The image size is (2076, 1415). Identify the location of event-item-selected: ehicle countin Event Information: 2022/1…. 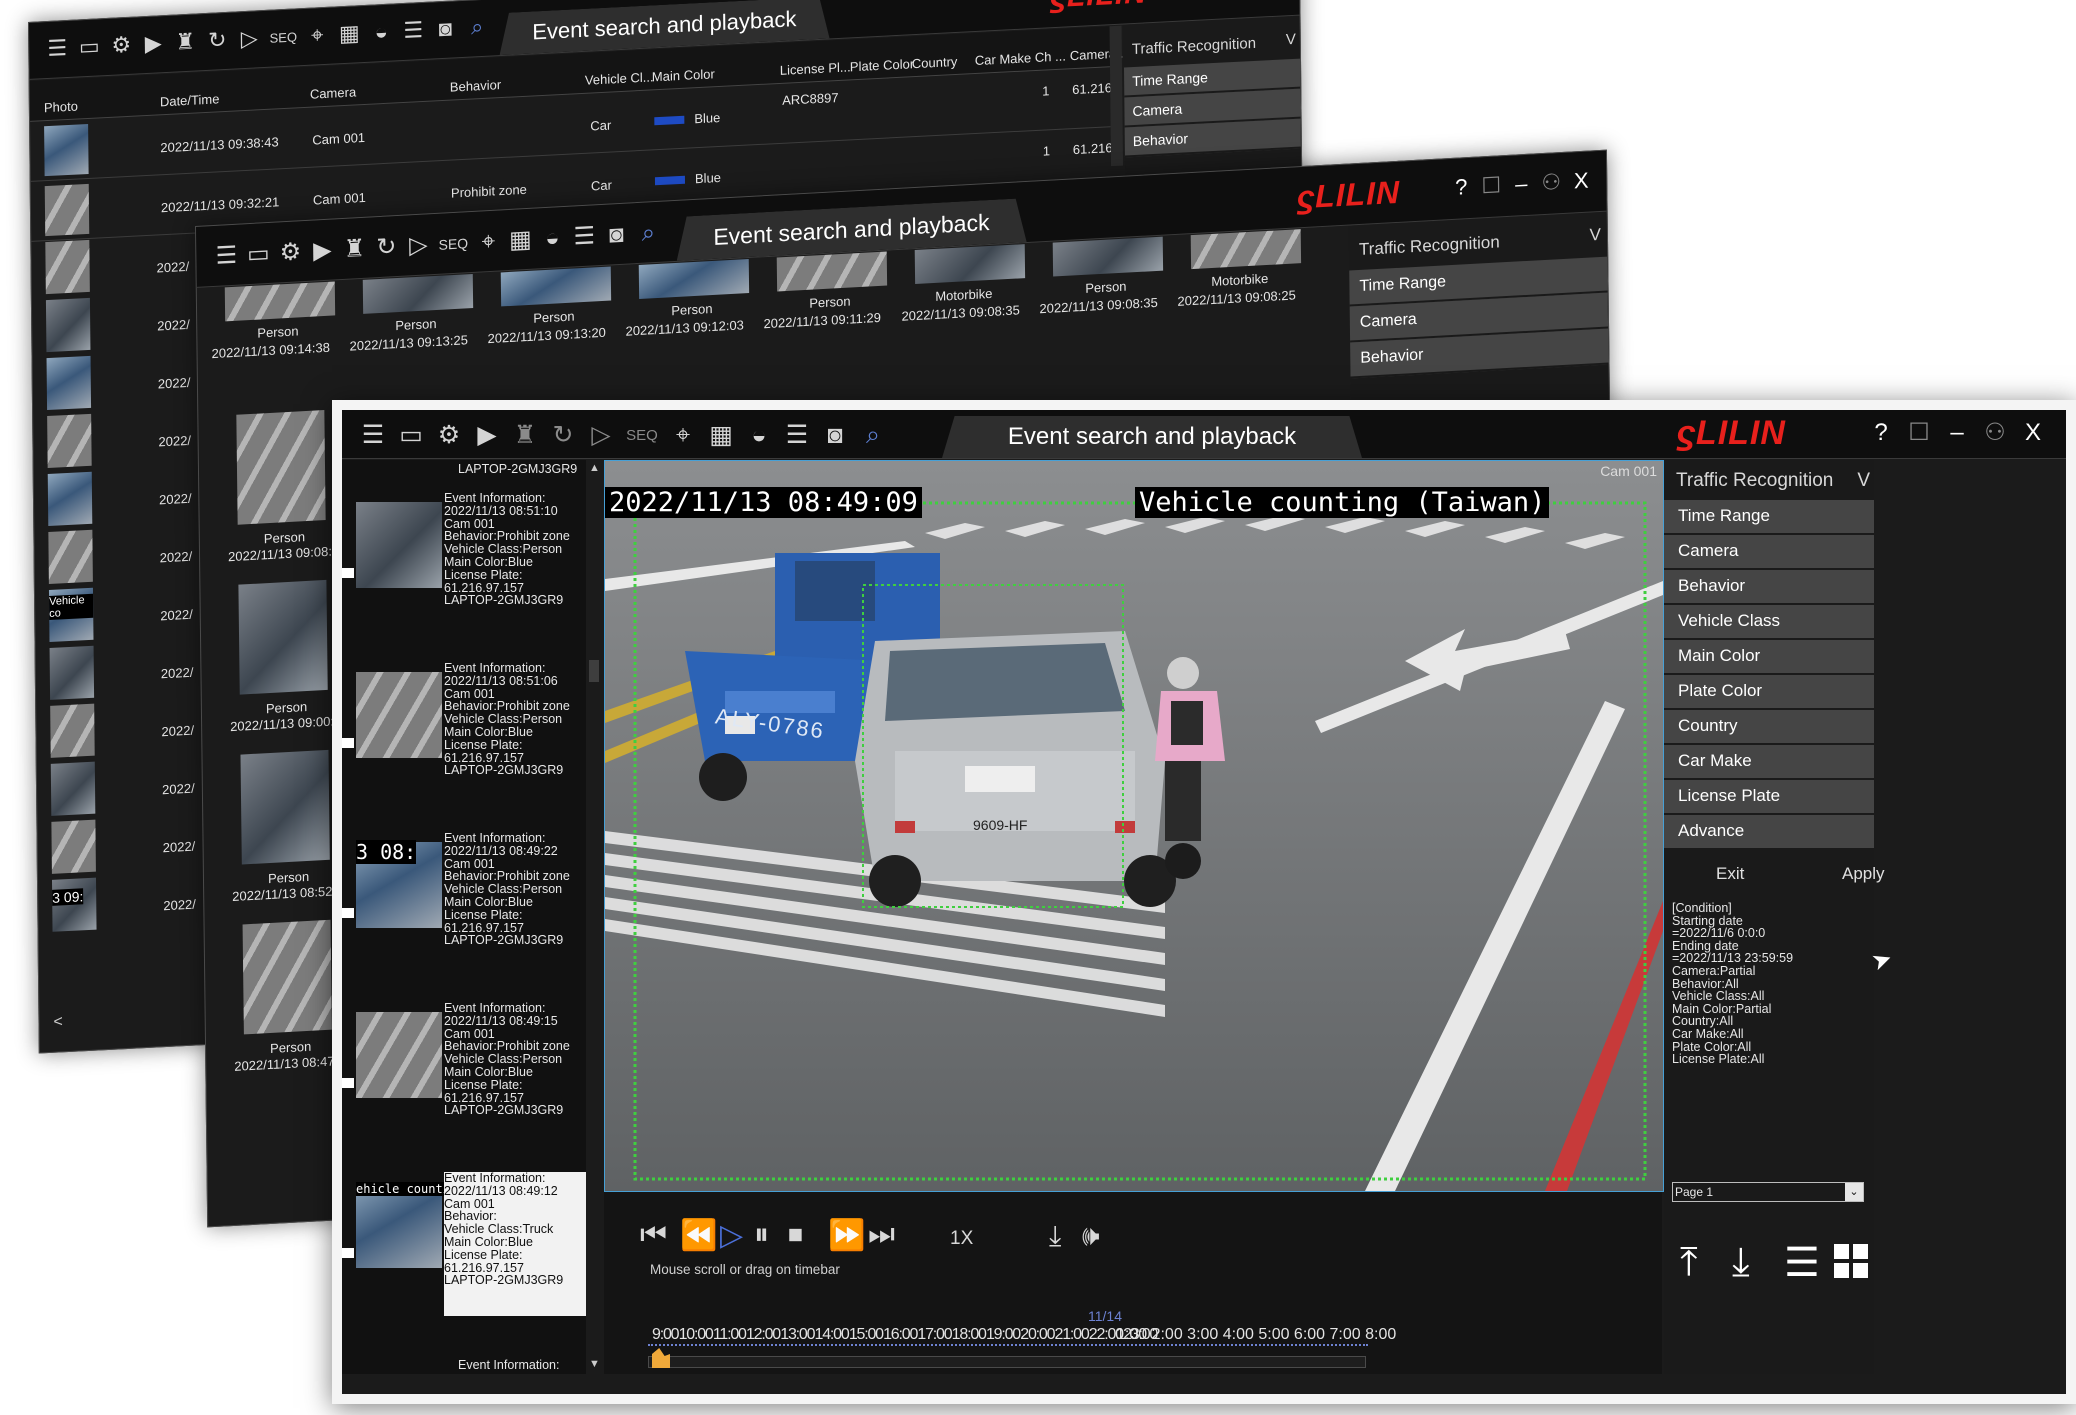
(464, 1253).